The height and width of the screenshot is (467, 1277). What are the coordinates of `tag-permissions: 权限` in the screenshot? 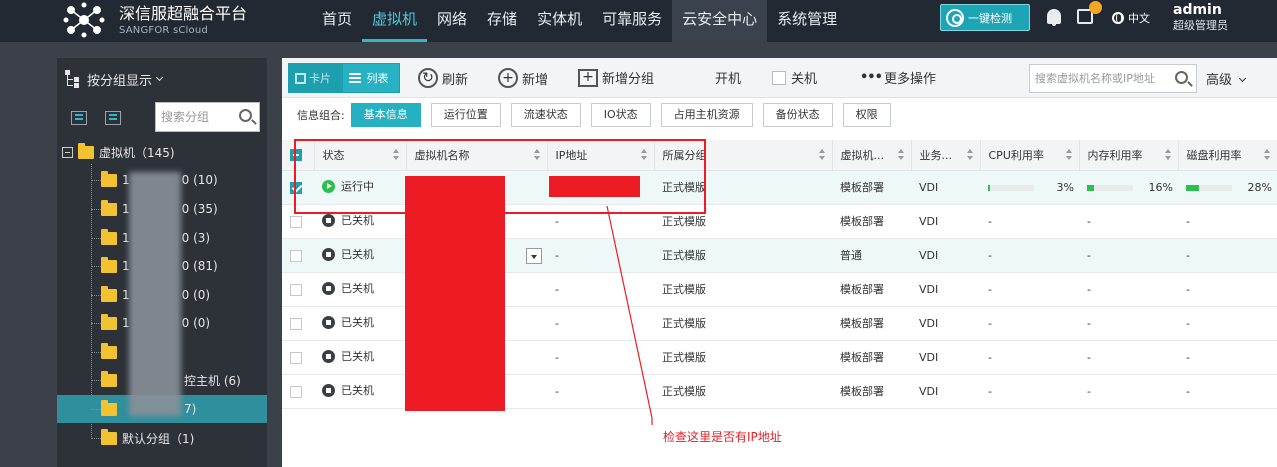 It's located at (866, 115).